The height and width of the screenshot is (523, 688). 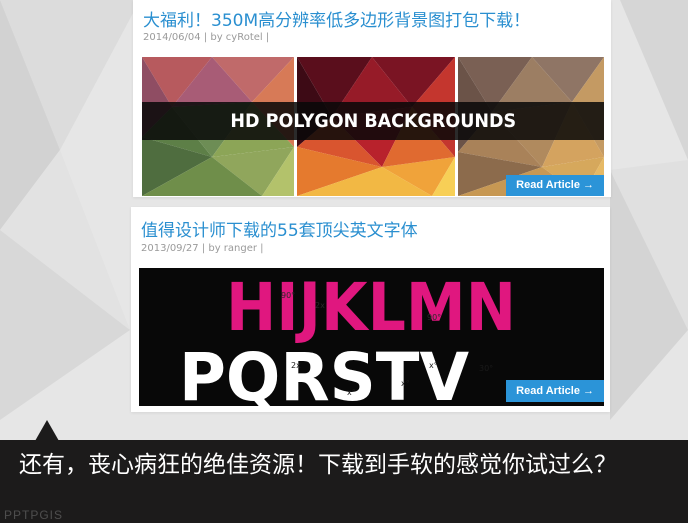 I want to click on post-title-link: 值得设计师下载的55套顶尖英文字体, so click(x=279, y=228).